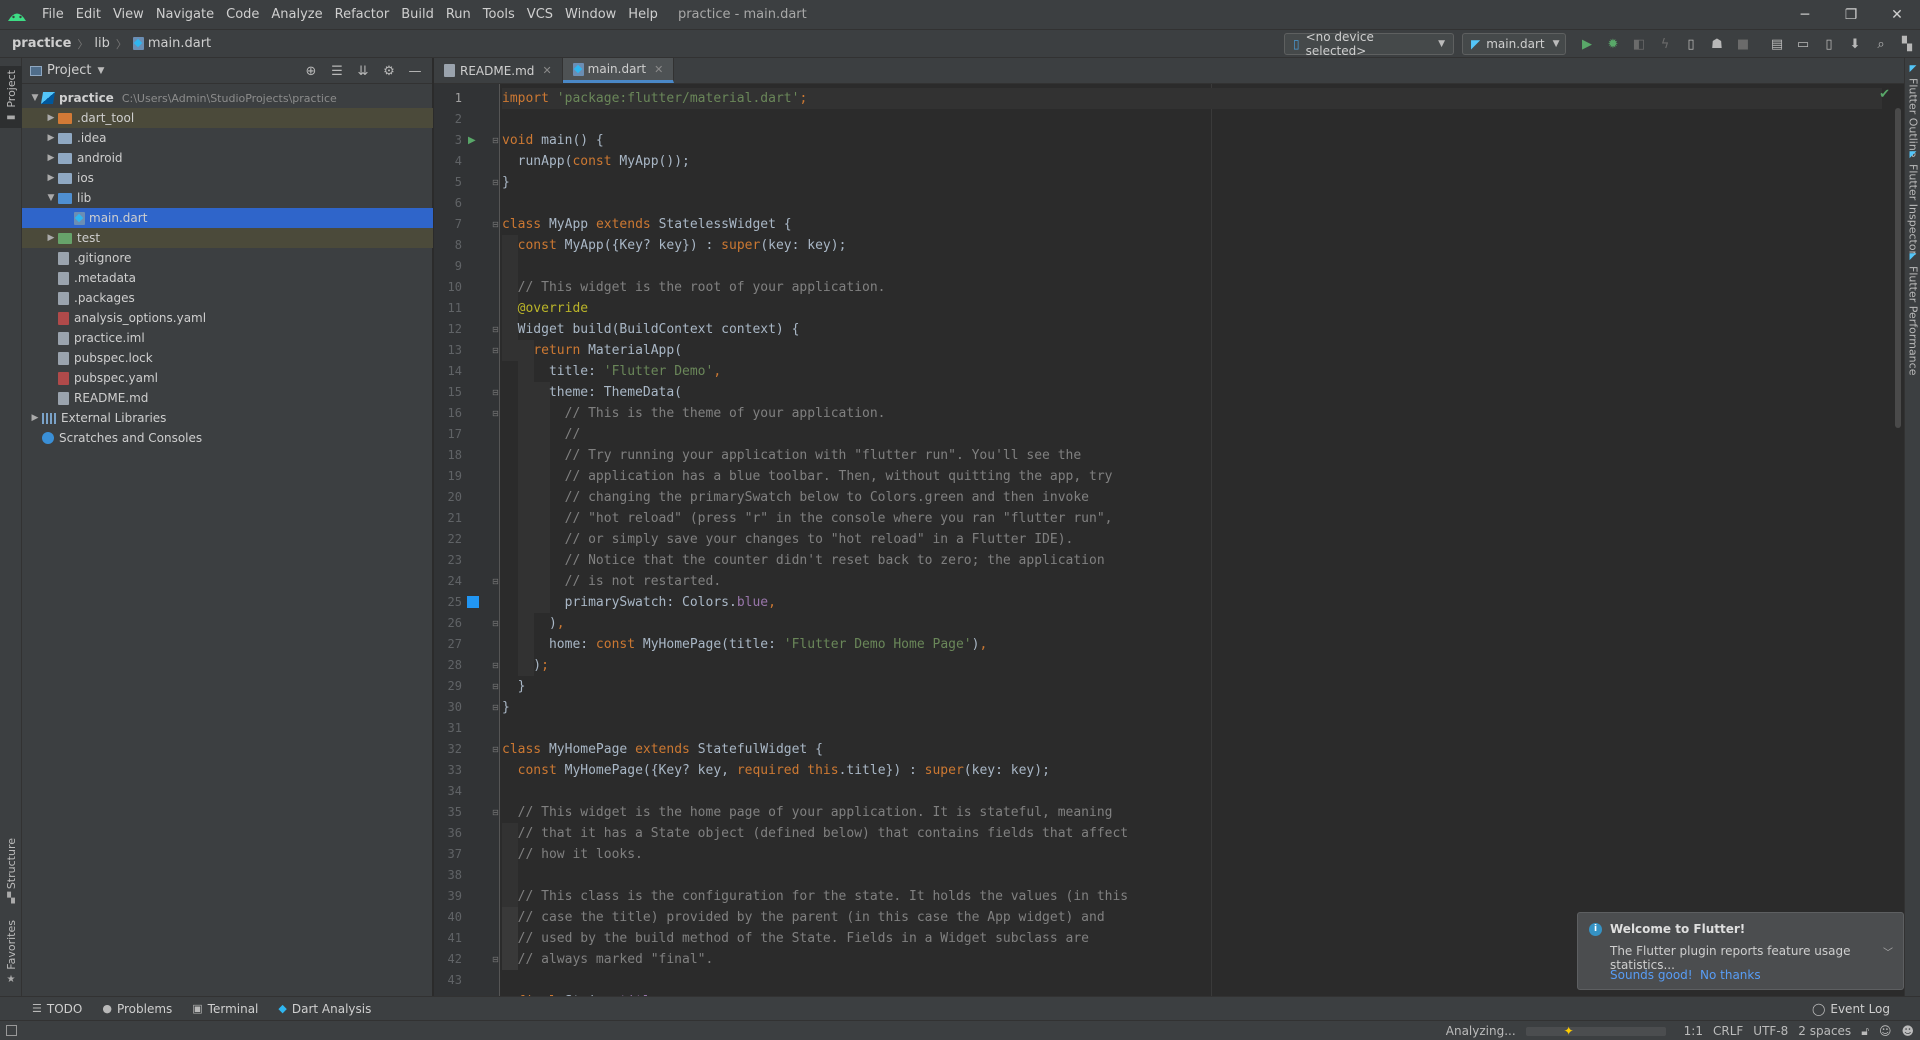 This screenshot has height=1040, width=1920. What do you see at coordinates (448, 98) in the screenshot?
I see `line-number: 1` at bounding box center [448, 98].